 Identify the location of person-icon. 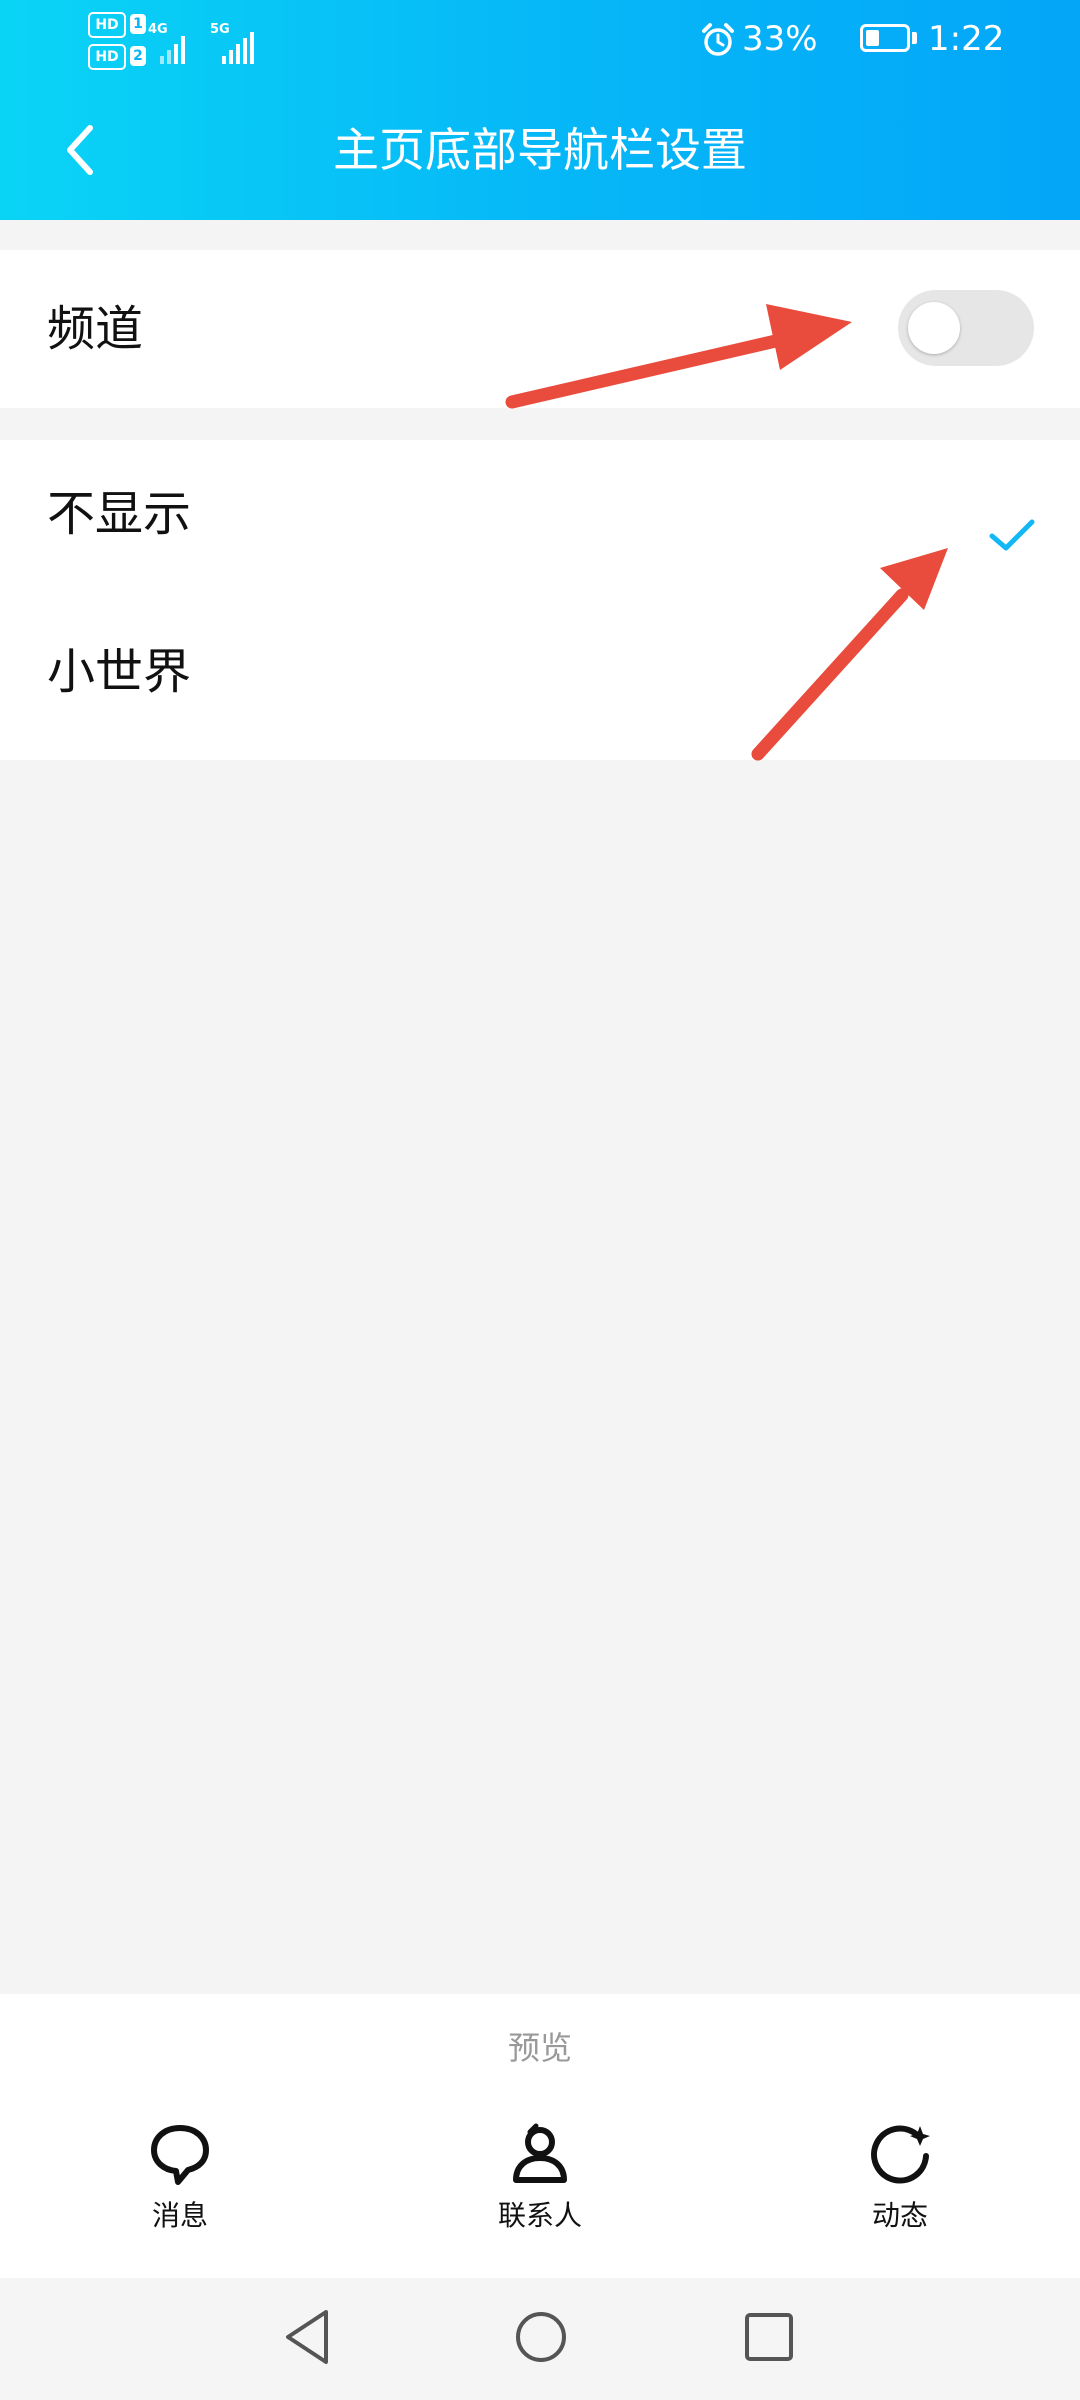
(540, 2153).